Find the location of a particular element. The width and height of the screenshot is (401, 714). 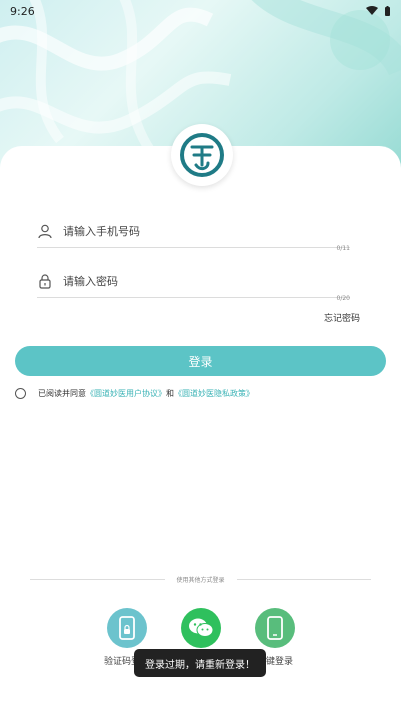

forgot-password-link: 忘记密码 is located at coordinates (342, 317).